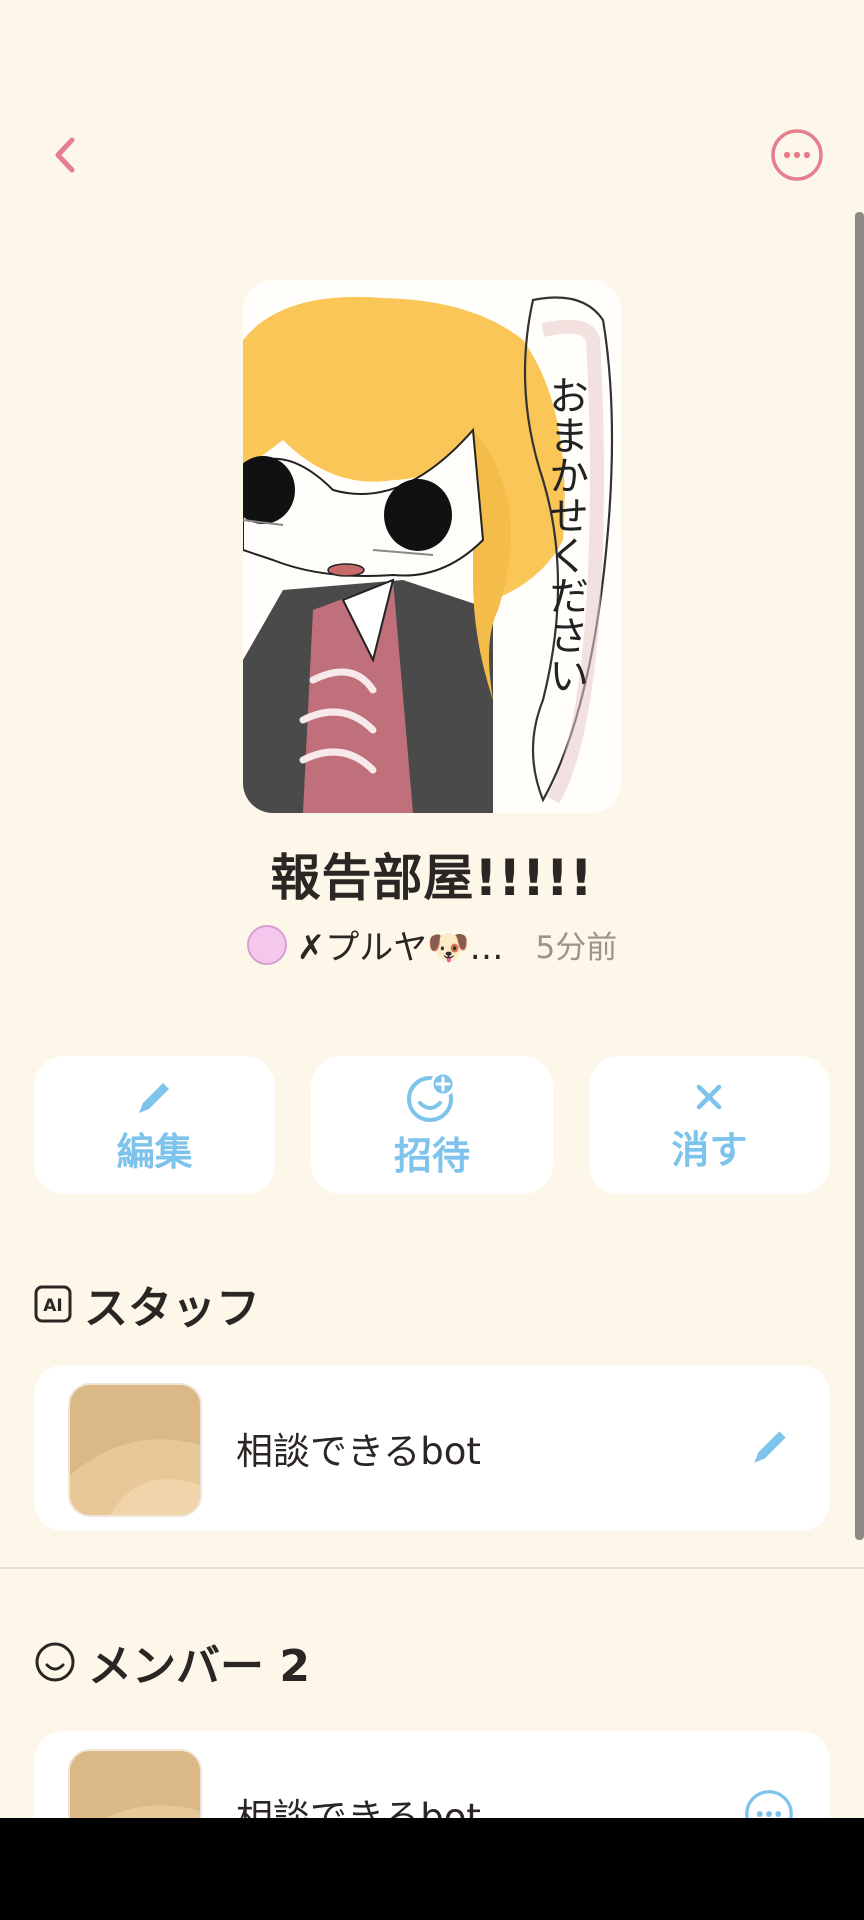  What do you see at coordinates (266, 944) in the screenshot?
I see `owner-avatar` at bounding box center [266, 944].